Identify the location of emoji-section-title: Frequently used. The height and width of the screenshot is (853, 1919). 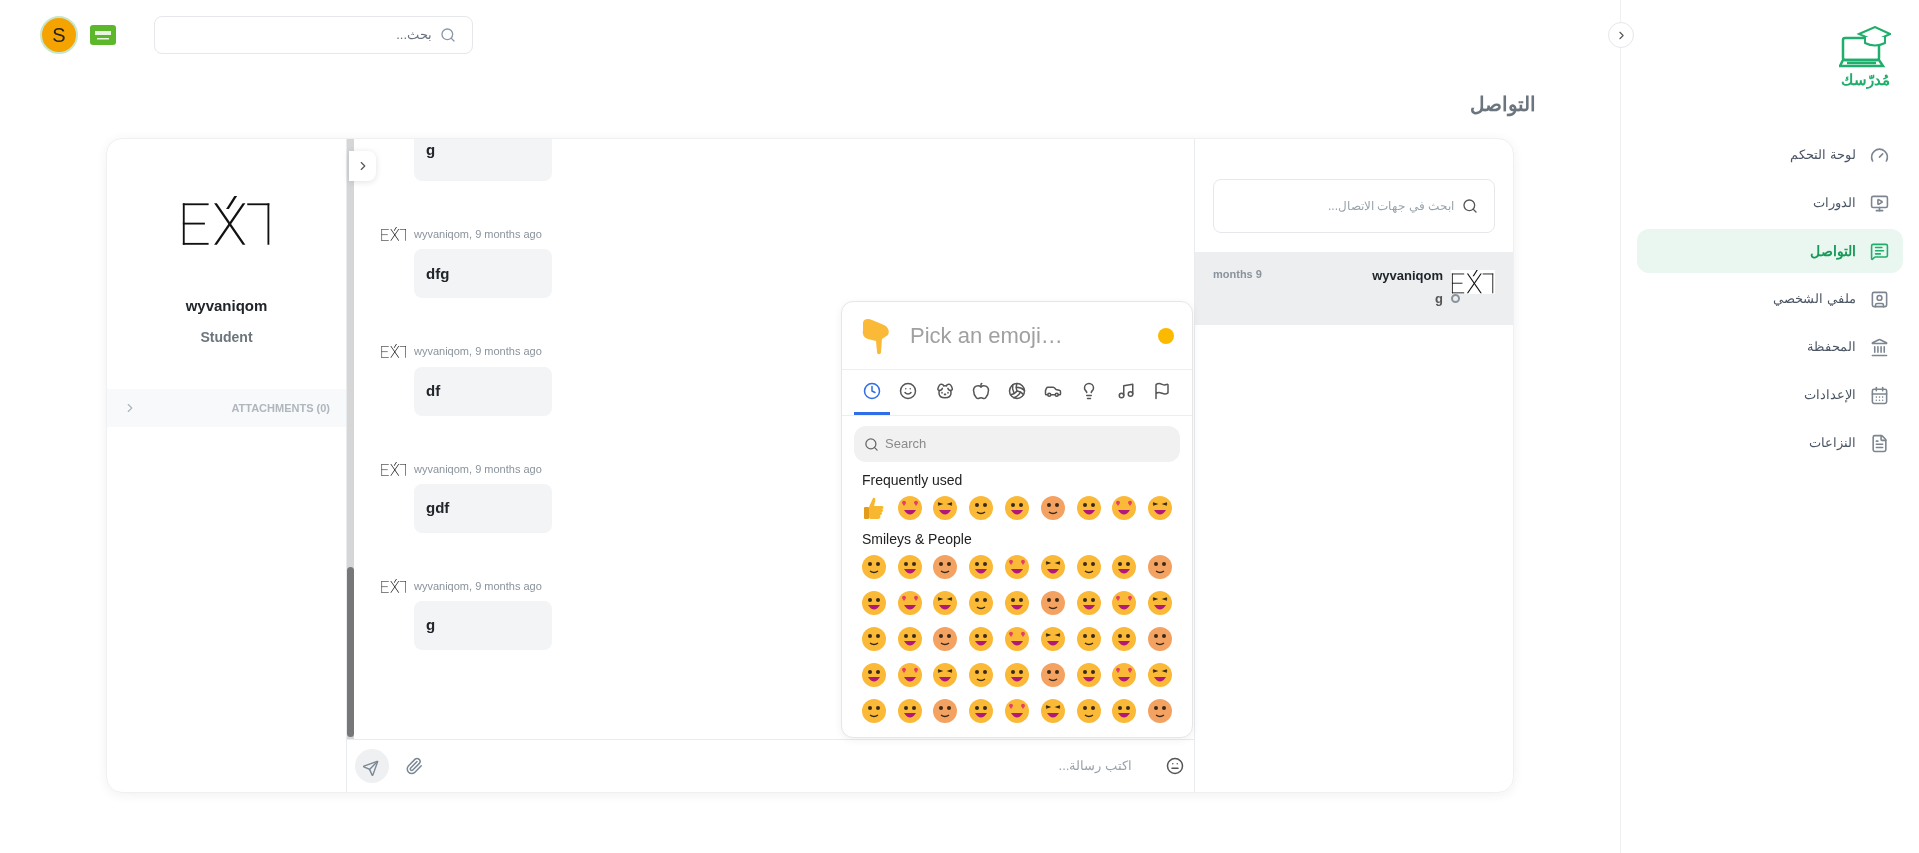
(912, 480).